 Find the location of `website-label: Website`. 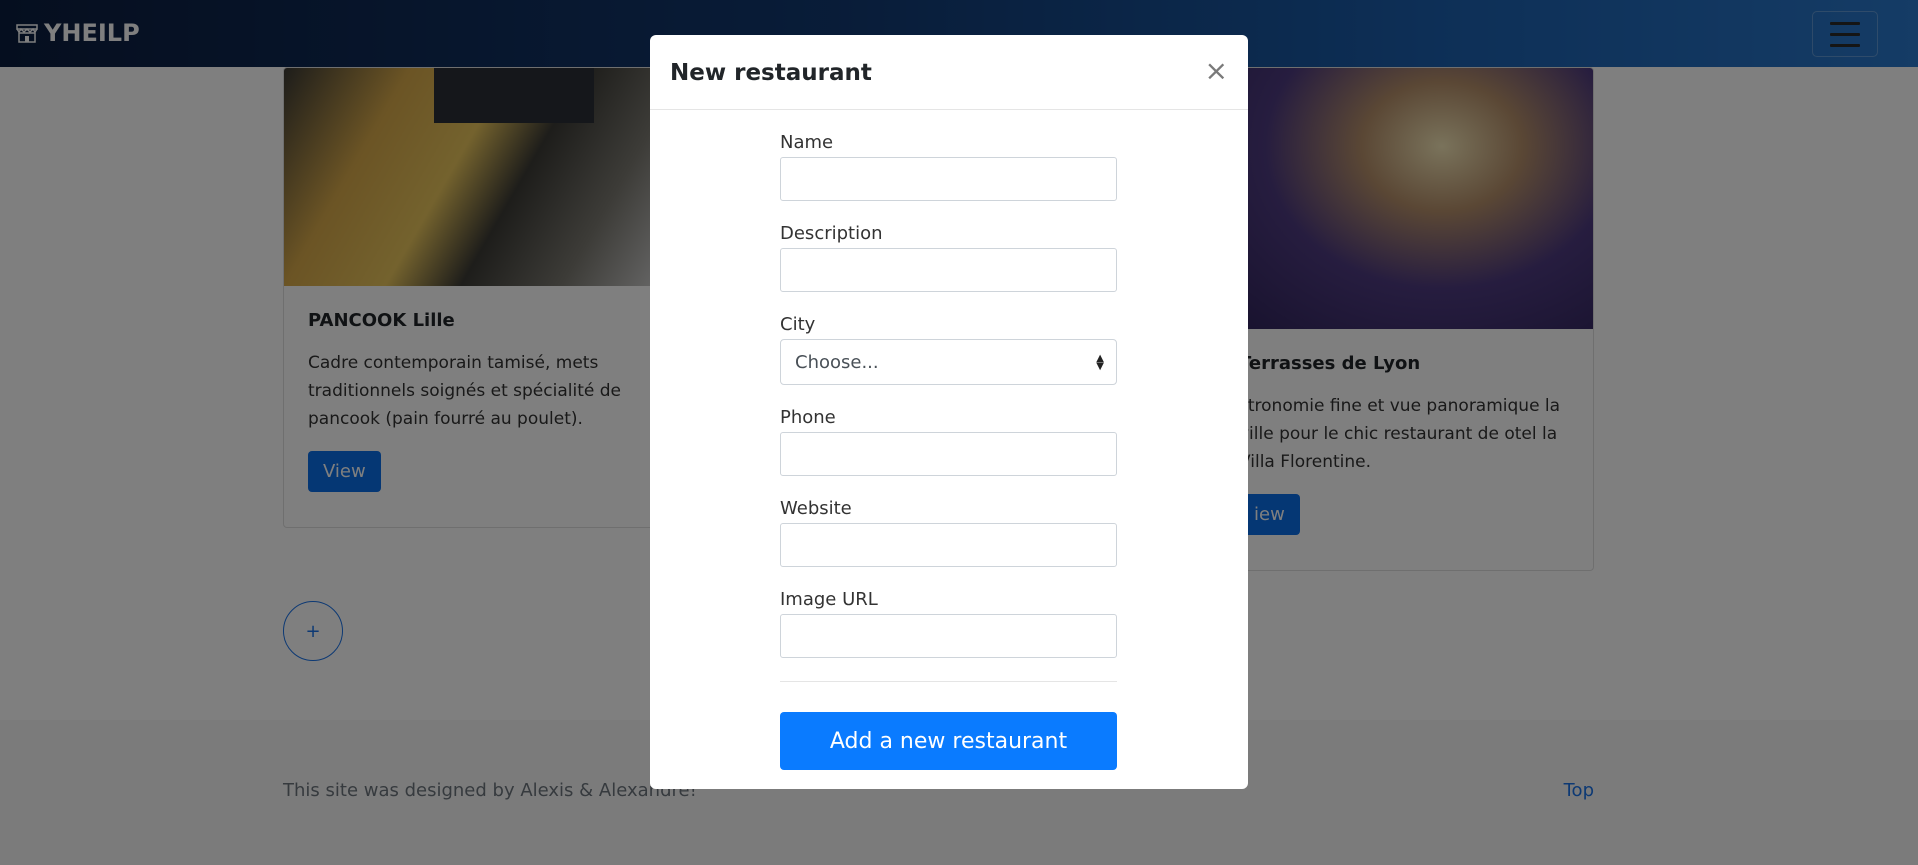

website-label: Website is located at coordinates (816, 508).